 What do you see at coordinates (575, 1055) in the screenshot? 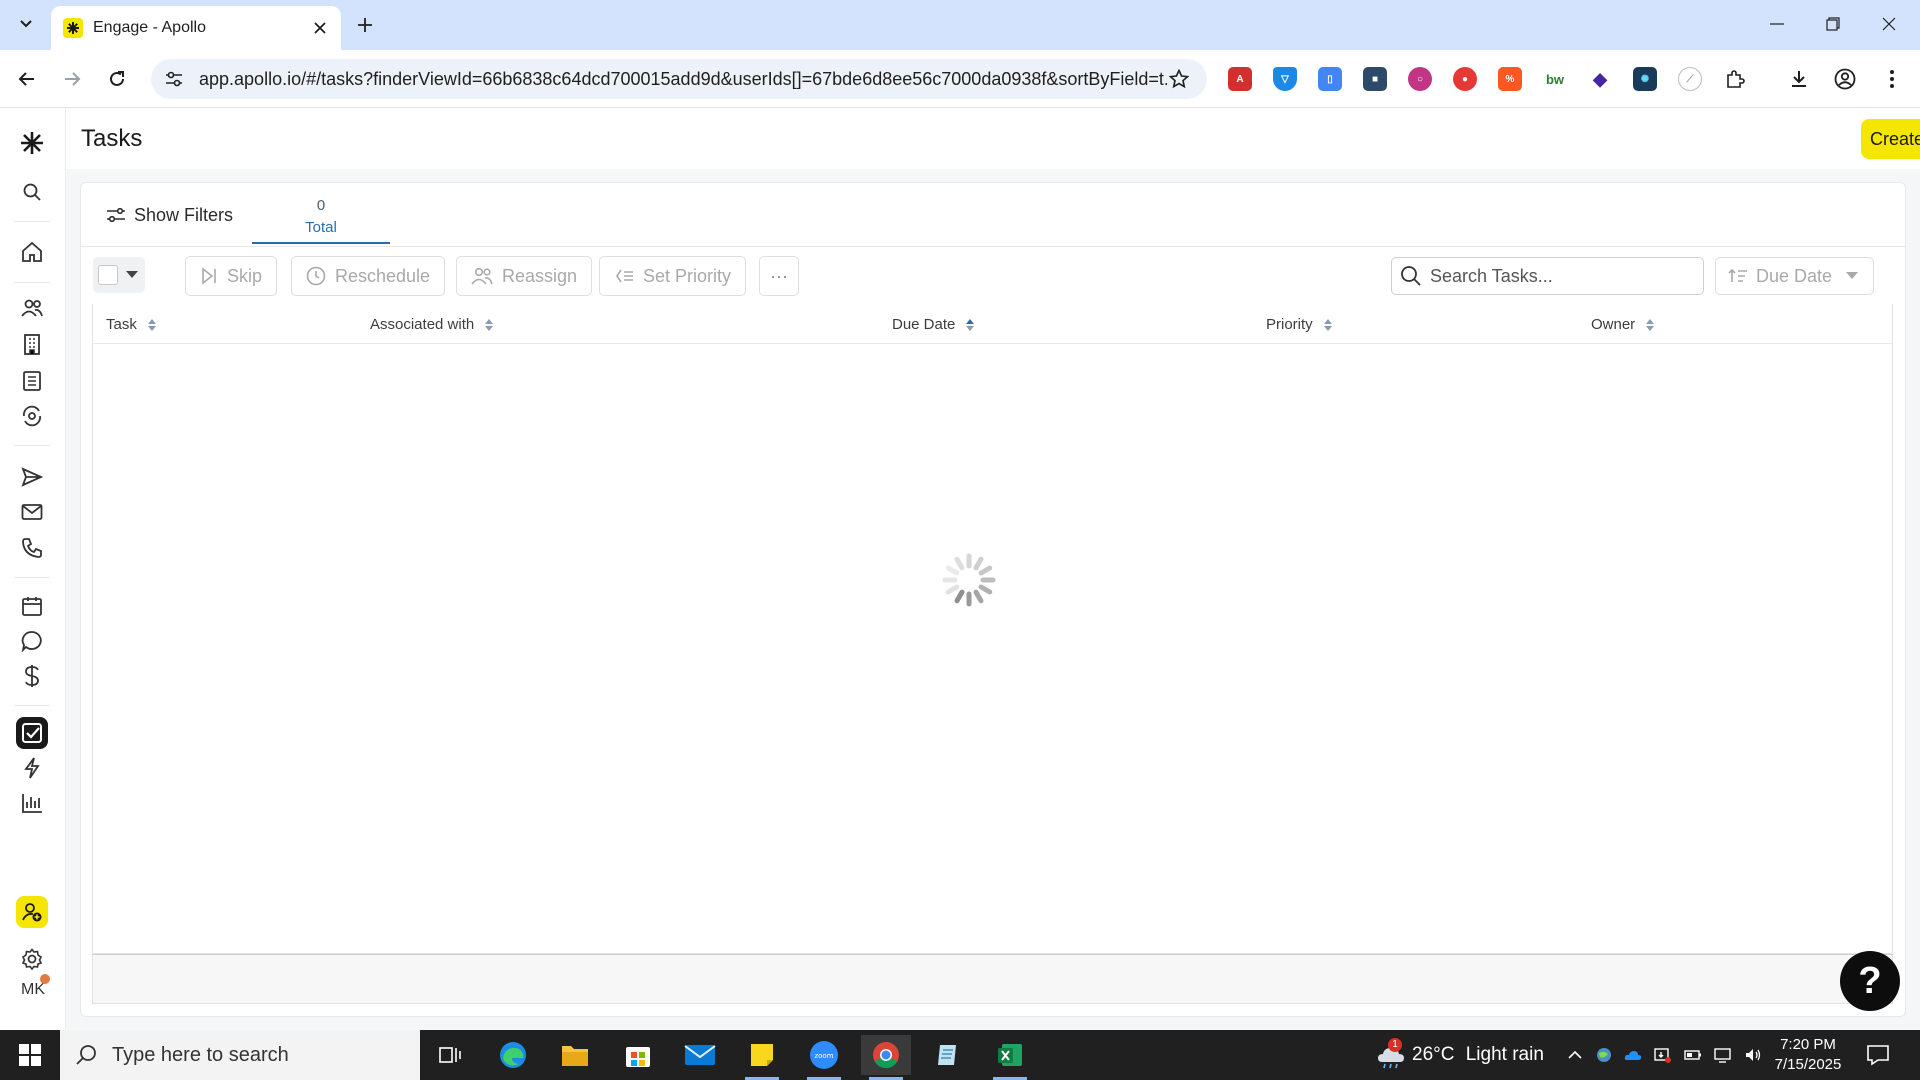
I see `file-explorer-icon` at bounding box center [575, 1055].